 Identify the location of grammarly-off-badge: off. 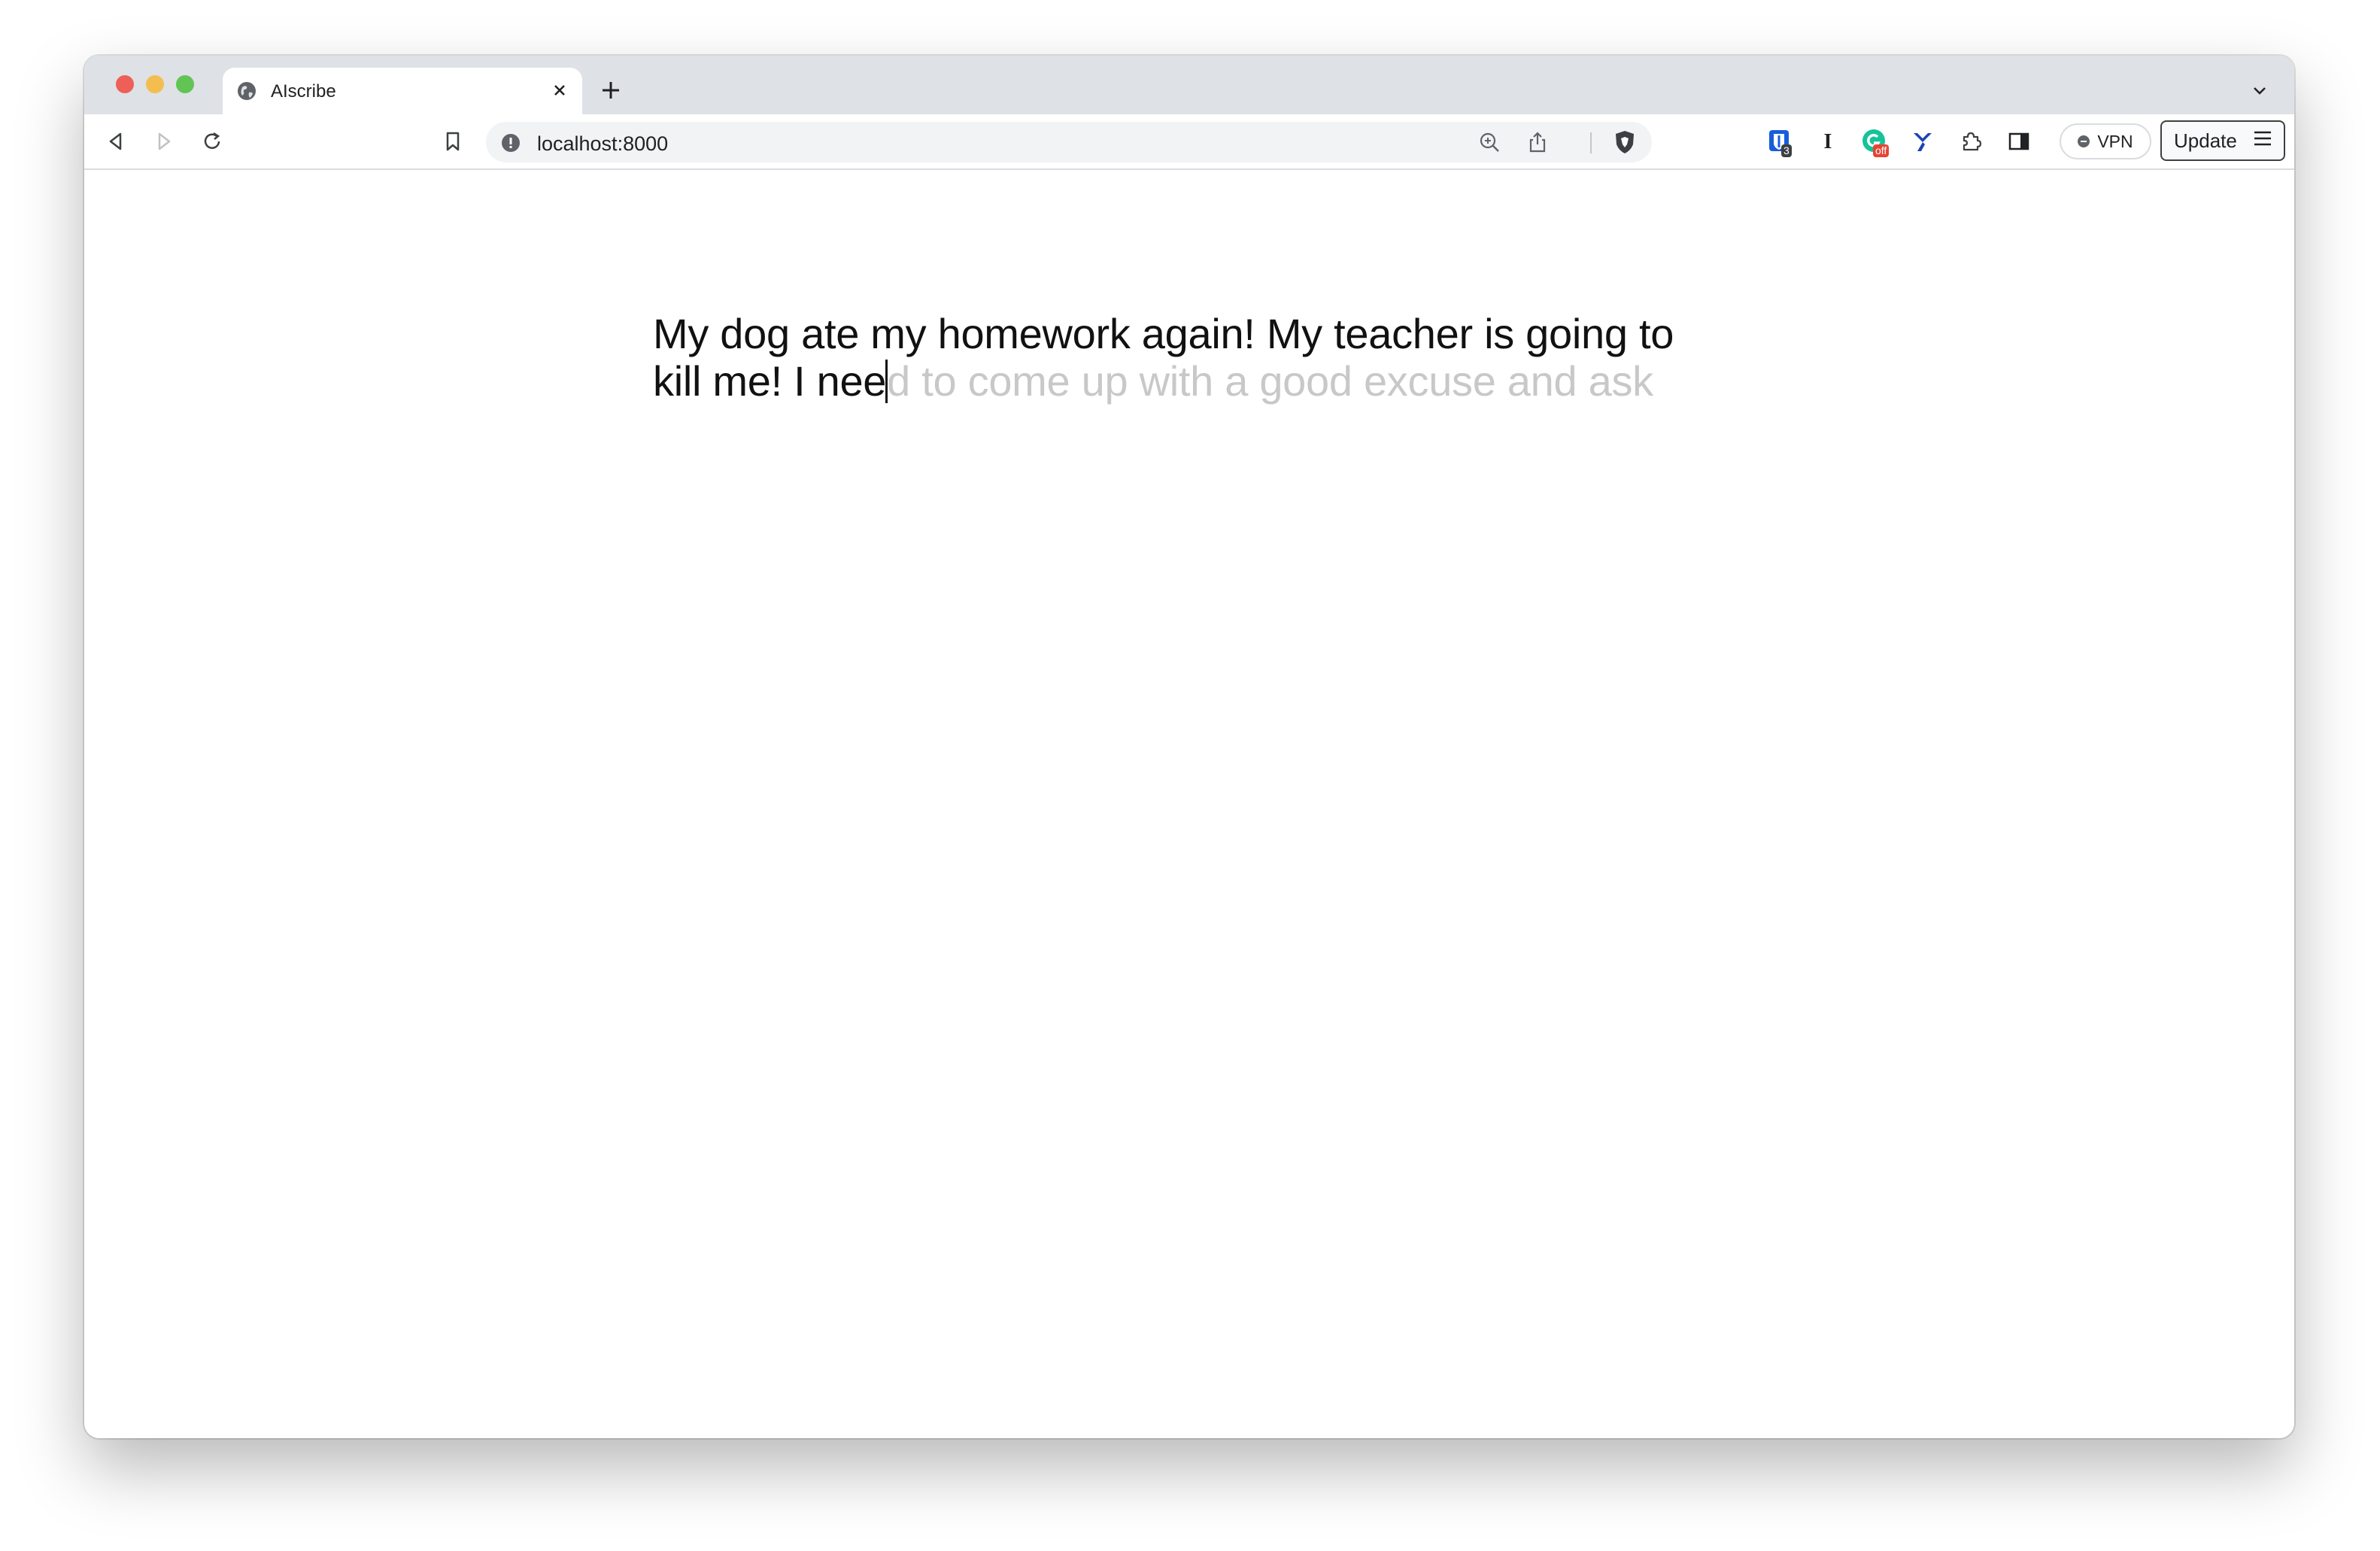
(1881, 151).